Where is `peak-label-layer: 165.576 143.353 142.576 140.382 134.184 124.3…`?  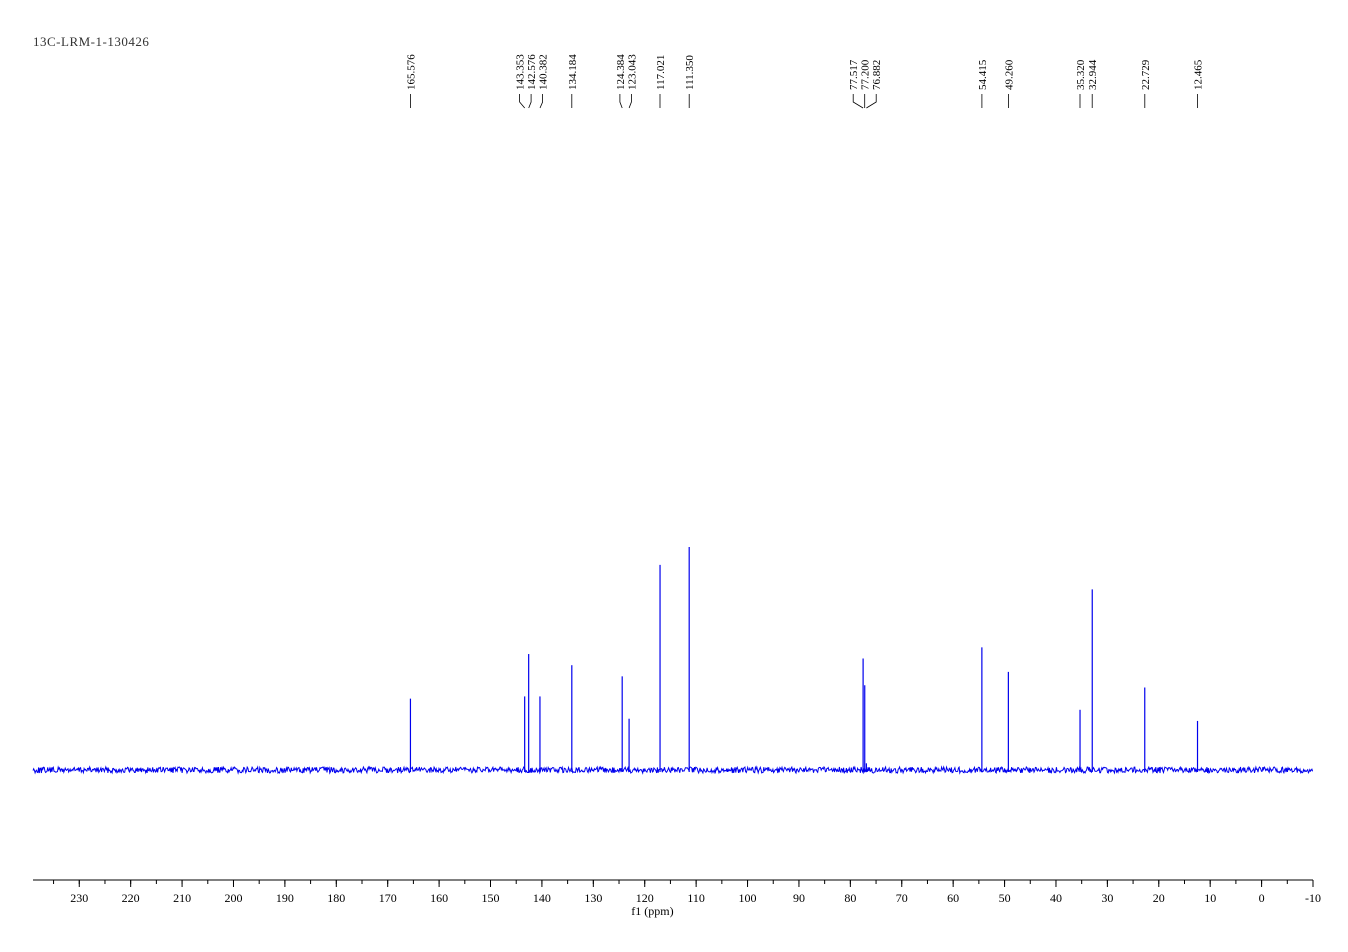
peak-label-layer: 165.576 143.353 142.576 140.382 134.184 124.3… is located at coordinates (805, 81).